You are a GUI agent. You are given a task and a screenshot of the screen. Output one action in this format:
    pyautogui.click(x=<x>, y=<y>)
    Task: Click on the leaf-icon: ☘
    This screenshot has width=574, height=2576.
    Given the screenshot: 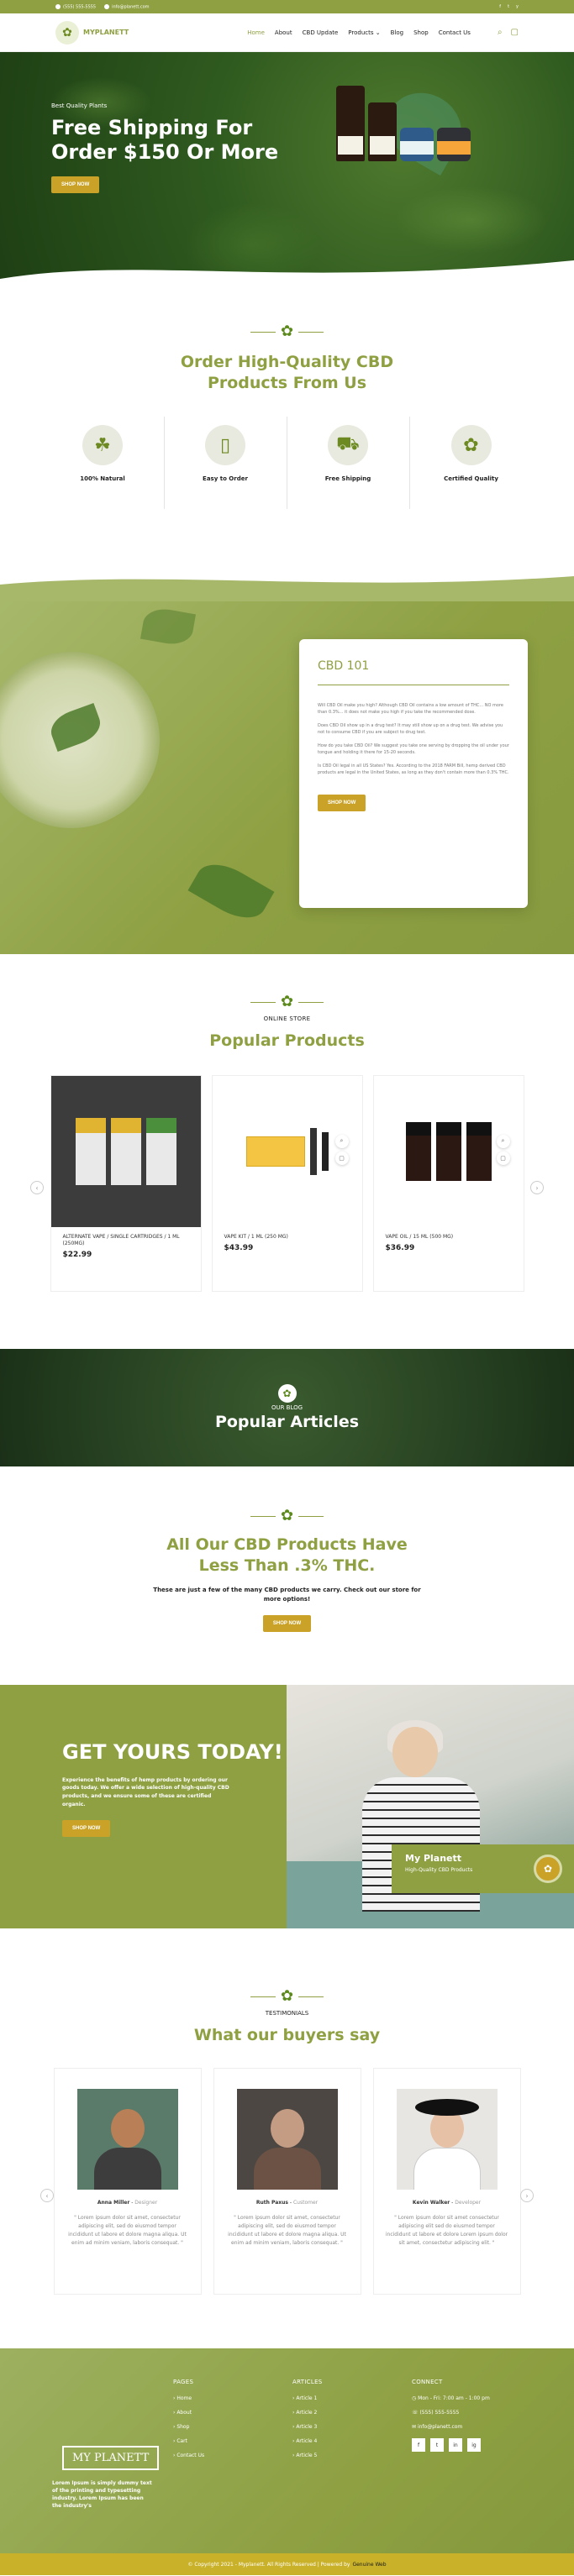 What is the action you would take?
    pyautogui.click(x=102, y=445)
    